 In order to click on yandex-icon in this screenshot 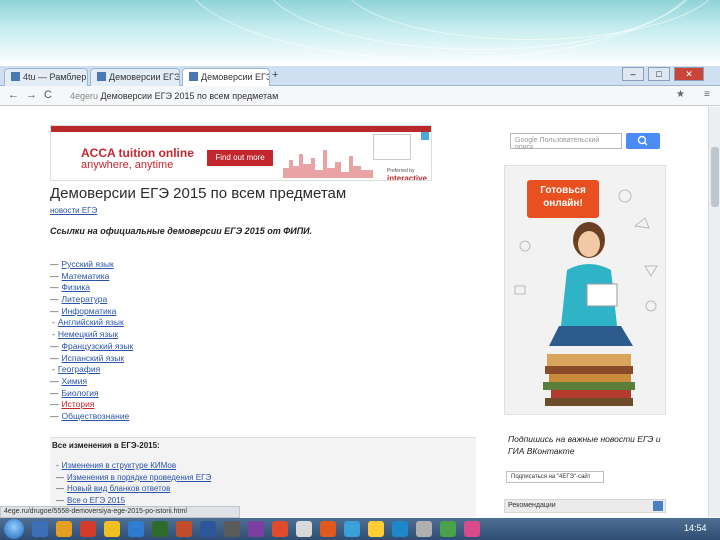, I will do `click(376, 529)`.